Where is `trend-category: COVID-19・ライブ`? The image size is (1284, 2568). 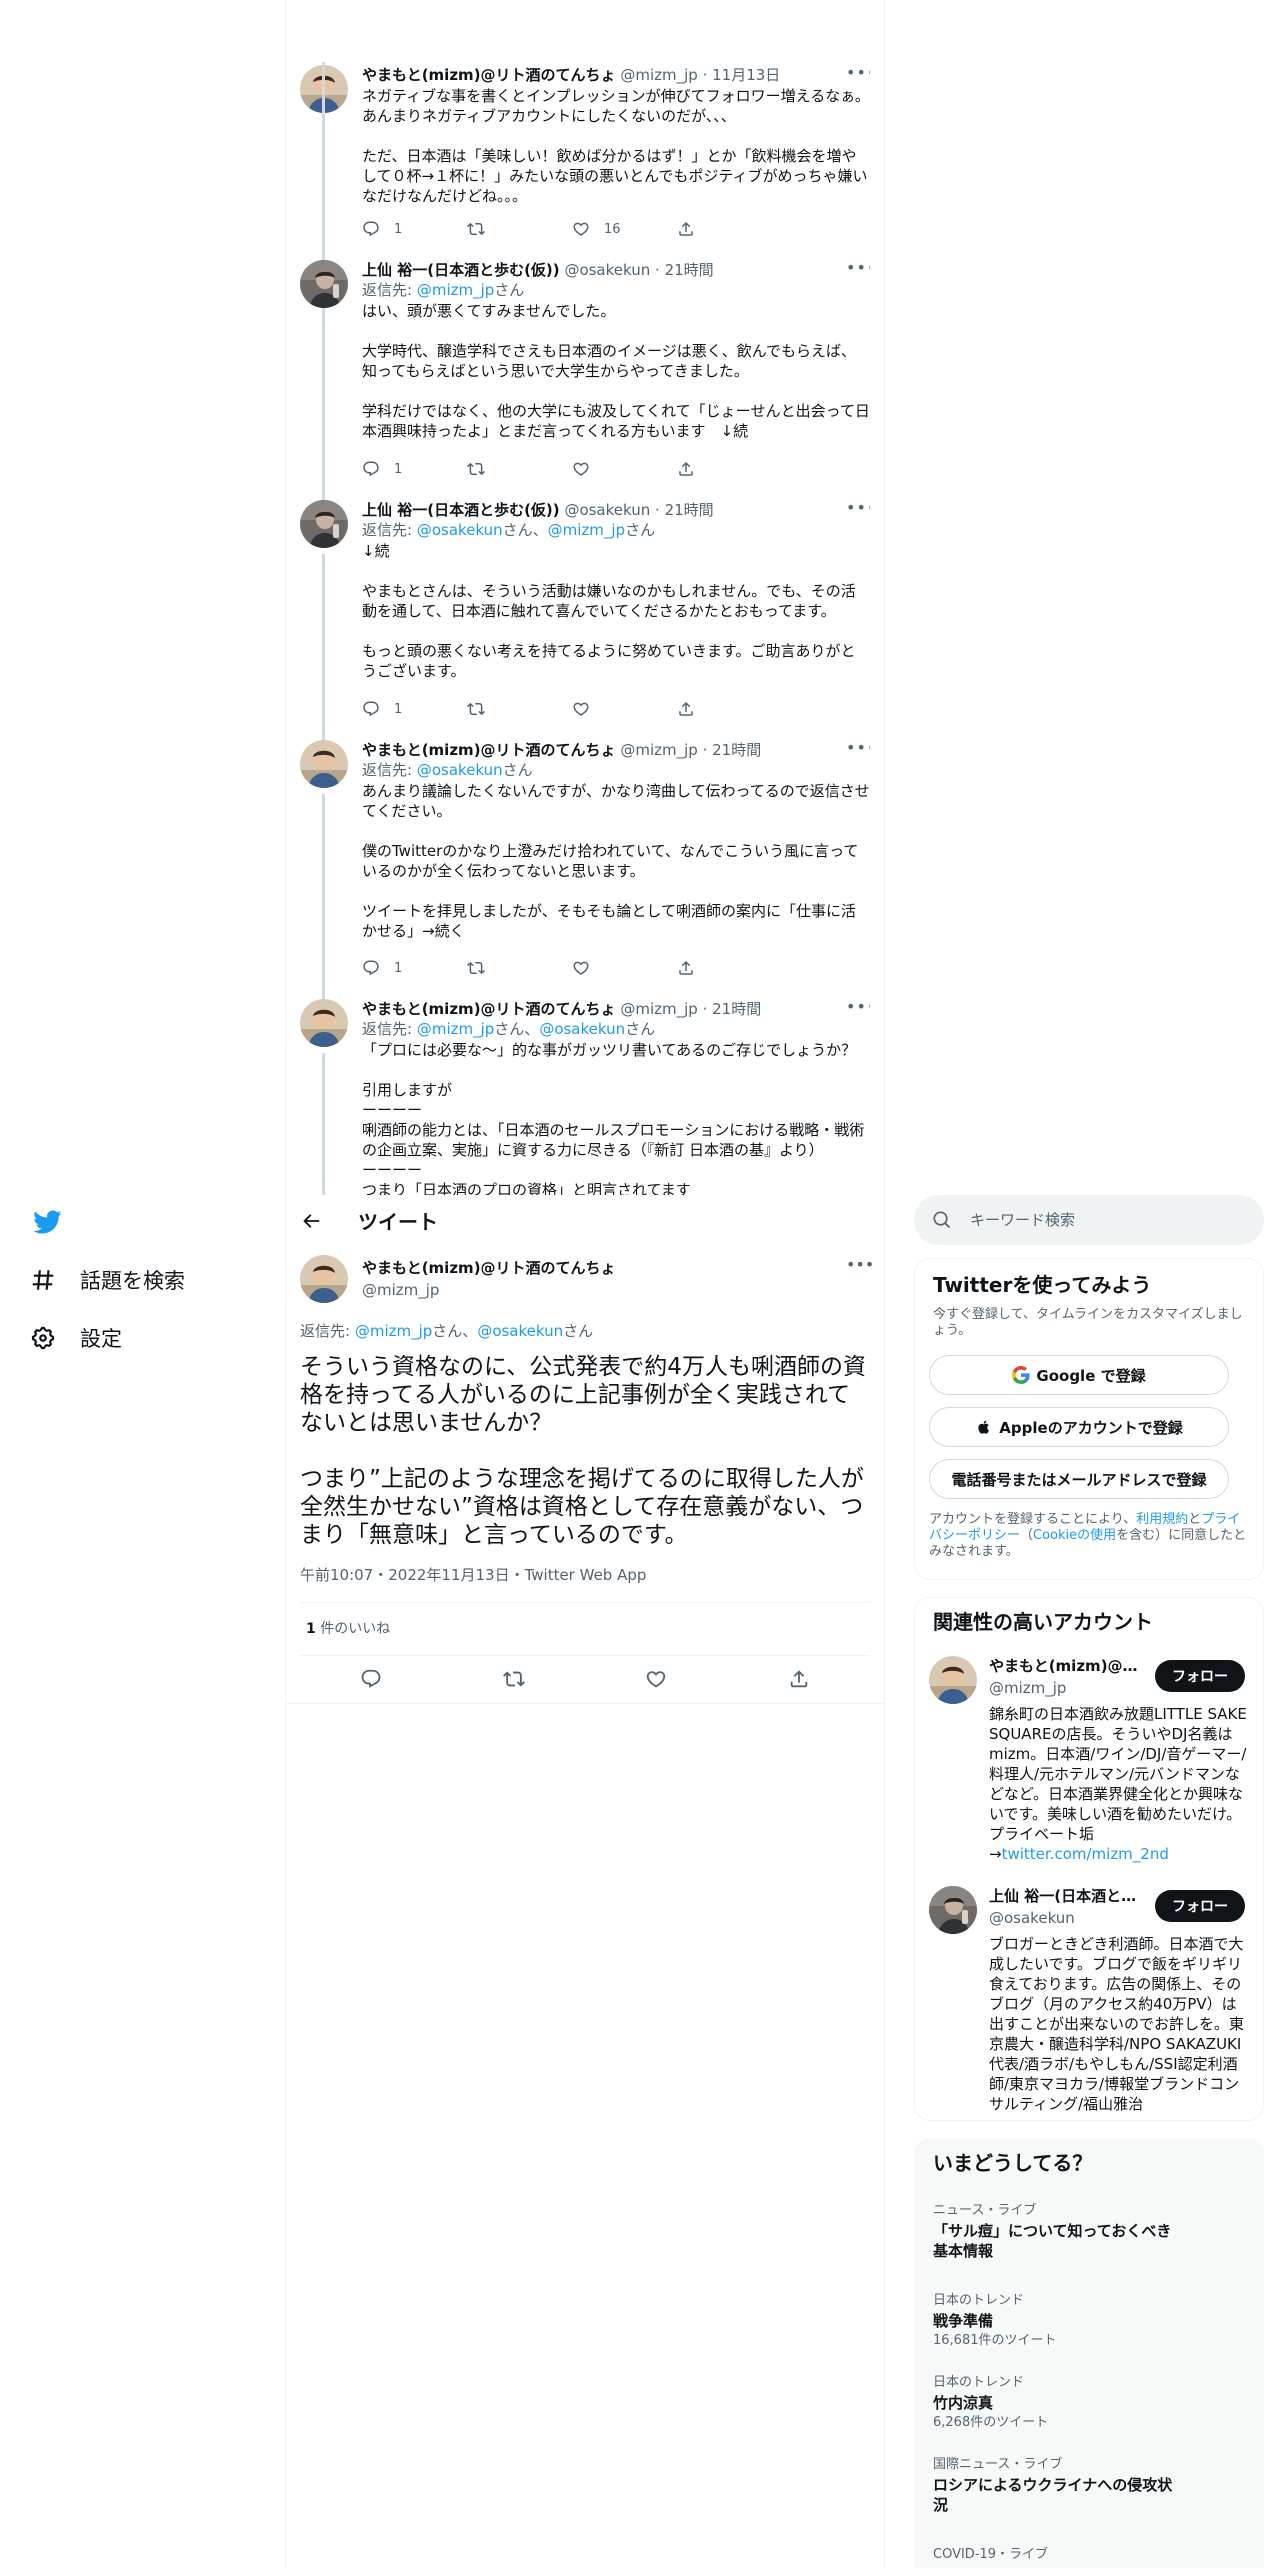
trend-category: COVID-19・ライブ is located at coordinates (991, 2554).